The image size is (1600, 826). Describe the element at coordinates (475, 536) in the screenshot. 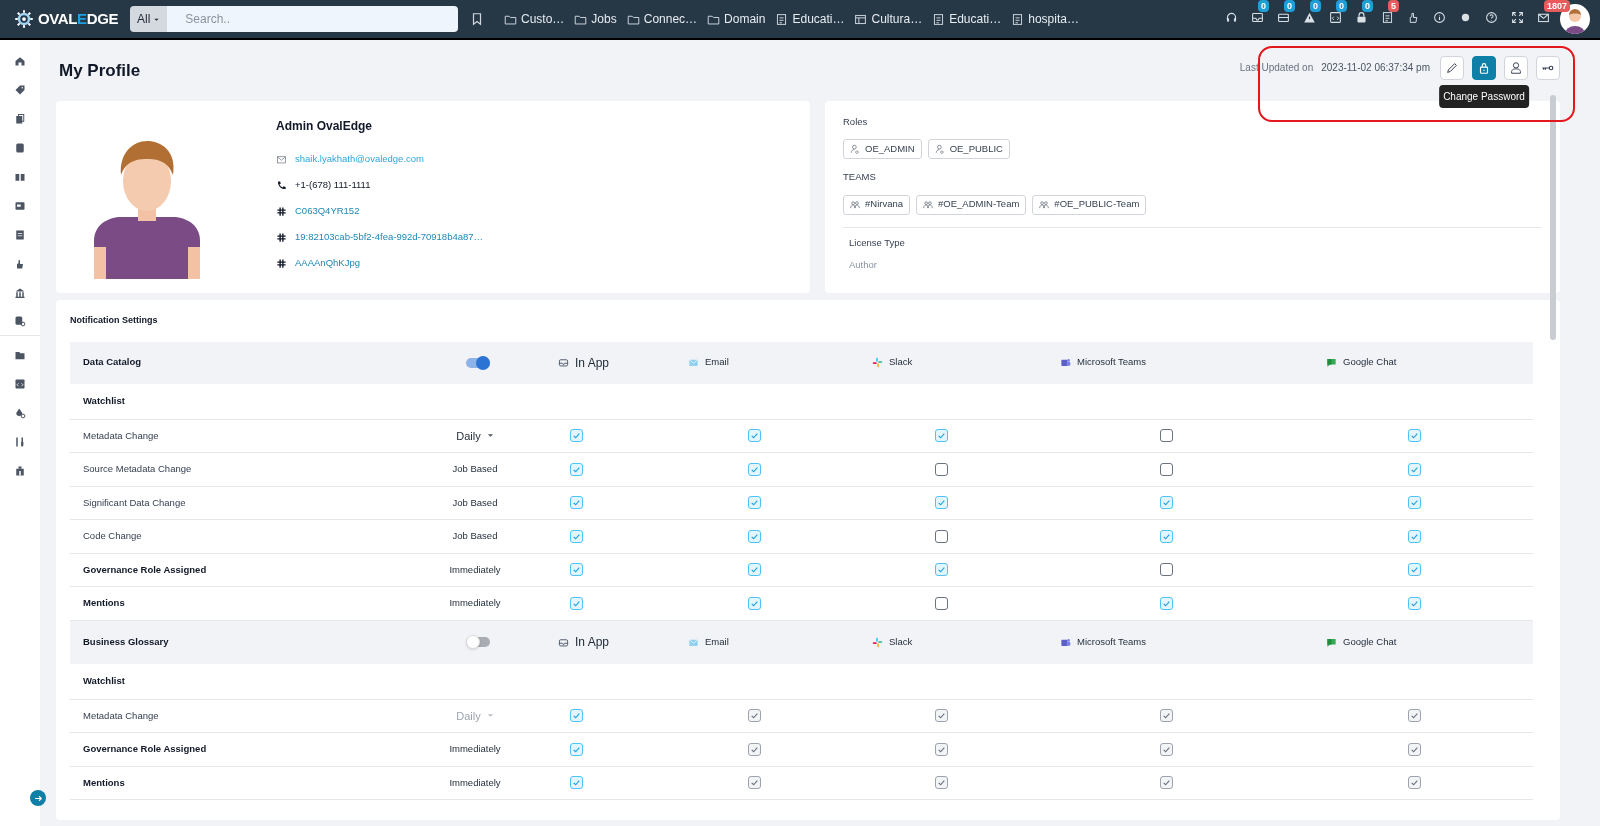

I see `frequency-value: Job Based` at that location.